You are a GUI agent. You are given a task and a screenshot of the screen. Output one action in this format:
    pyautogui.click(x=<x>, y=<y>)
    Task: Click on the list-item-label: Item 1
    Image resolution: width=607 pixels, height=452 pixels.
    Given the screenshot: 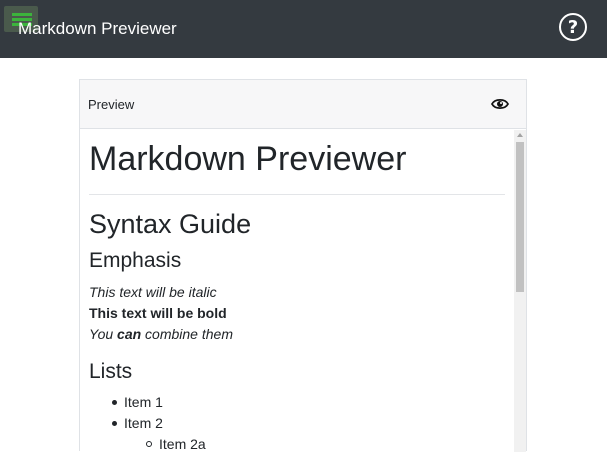 What is the action you would take?
    pyautogui.click(x=143, y=402)
    